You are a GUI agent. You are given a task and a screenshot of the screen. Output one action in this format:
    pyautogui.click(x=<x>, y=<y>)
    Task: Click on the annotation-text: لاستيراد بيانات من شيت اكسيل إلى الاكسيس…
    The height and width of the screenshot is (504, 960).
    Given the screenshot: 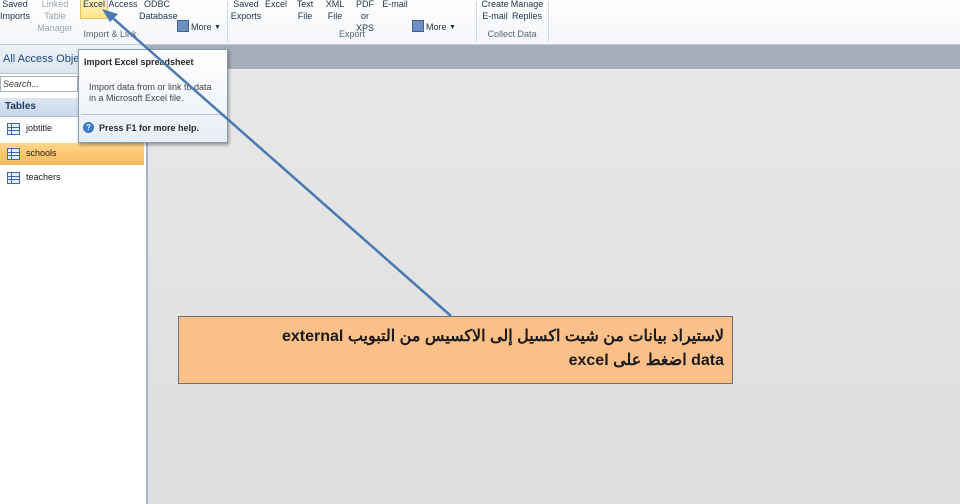 What is the action you would take?
    pyautogui.click(x=503, y=348)
    